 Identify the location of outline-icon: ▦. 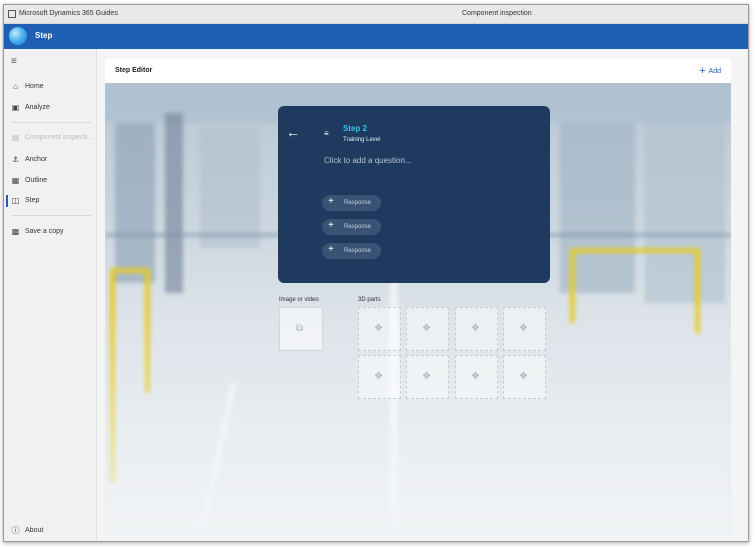
(15, 180).